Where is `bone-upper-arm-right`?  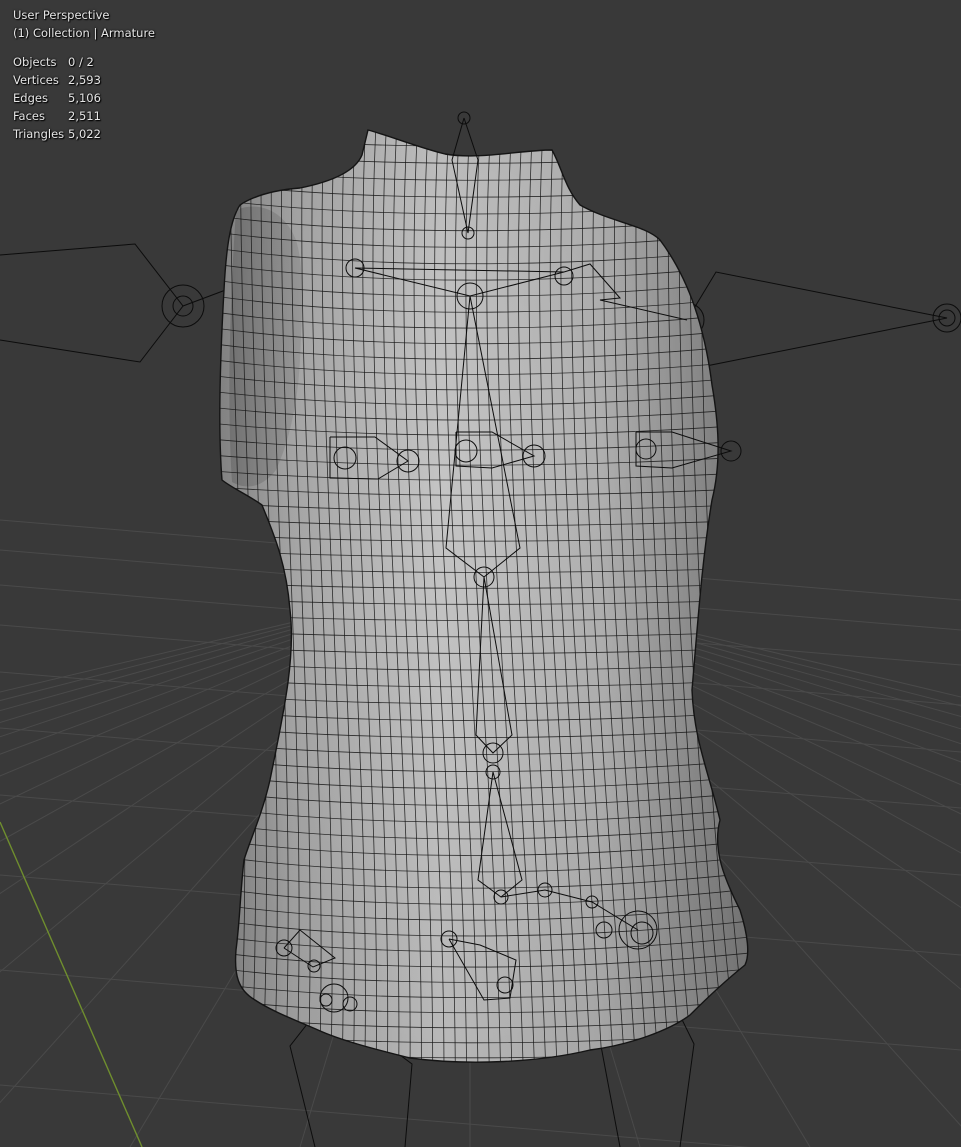 bone-upper-arm-right is located at coordinates (817, 319).